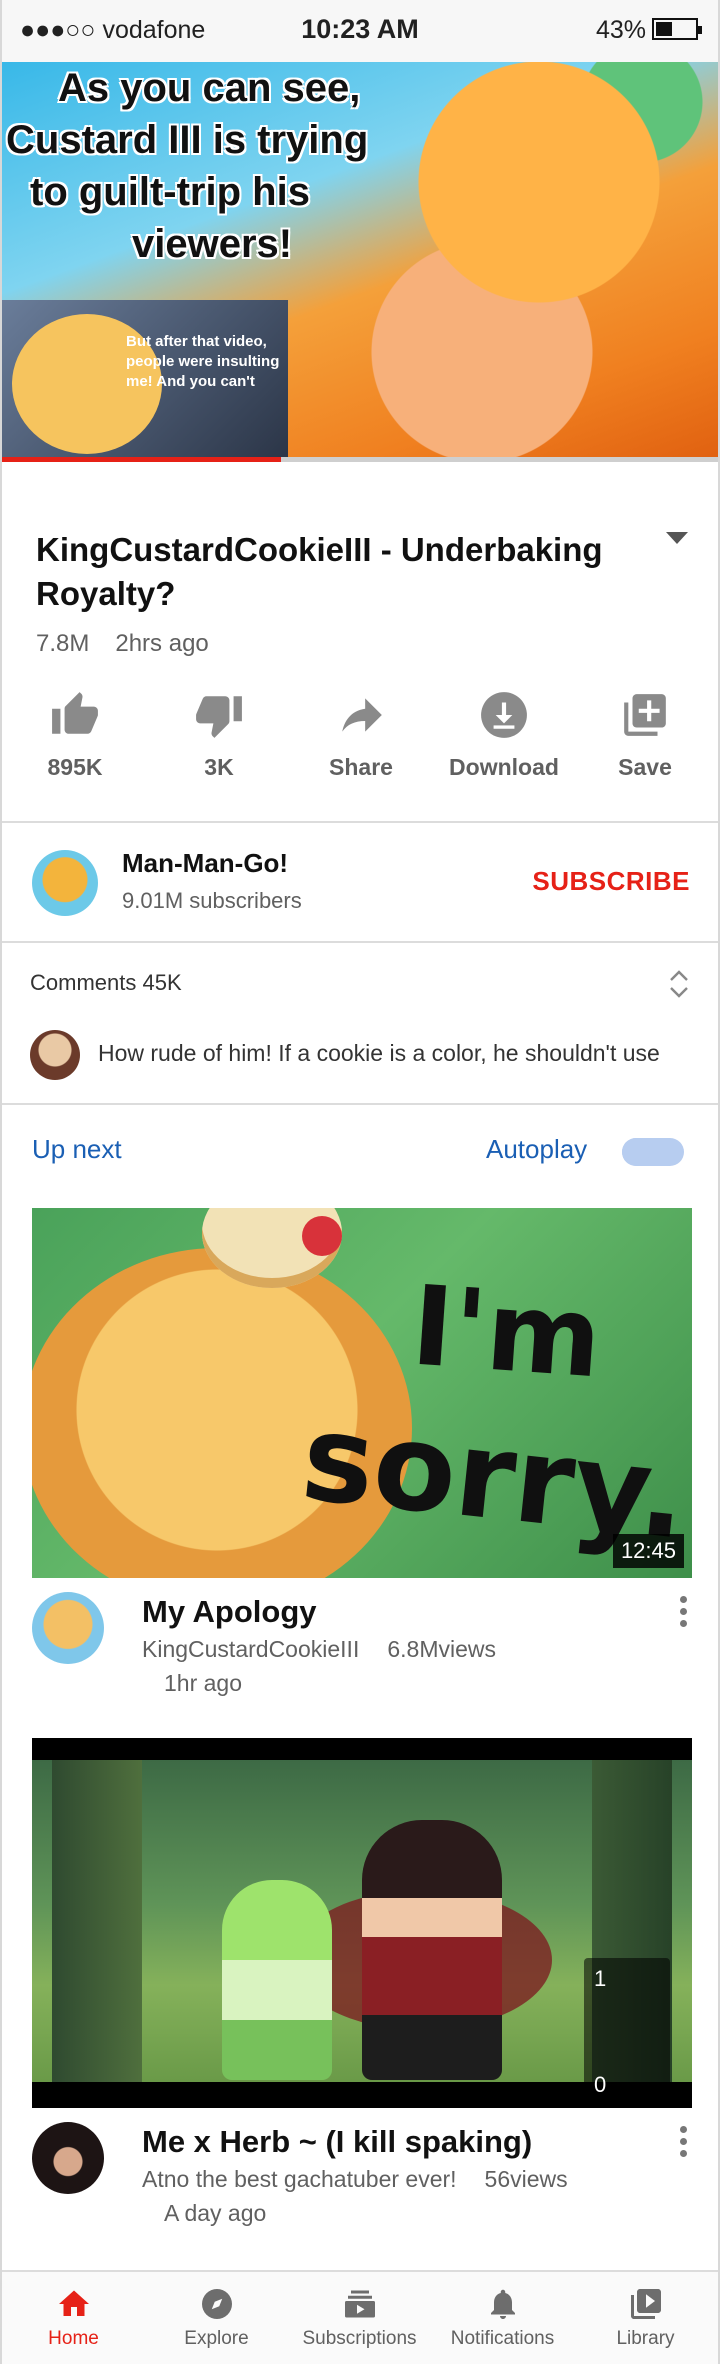 The width and height of the screenshot is (720, 2364). What do you see at coordinates (627, 2031) in the screenshot?
I see `thumbnail-overlay: 1 0` at bounding box center [627, 2031].